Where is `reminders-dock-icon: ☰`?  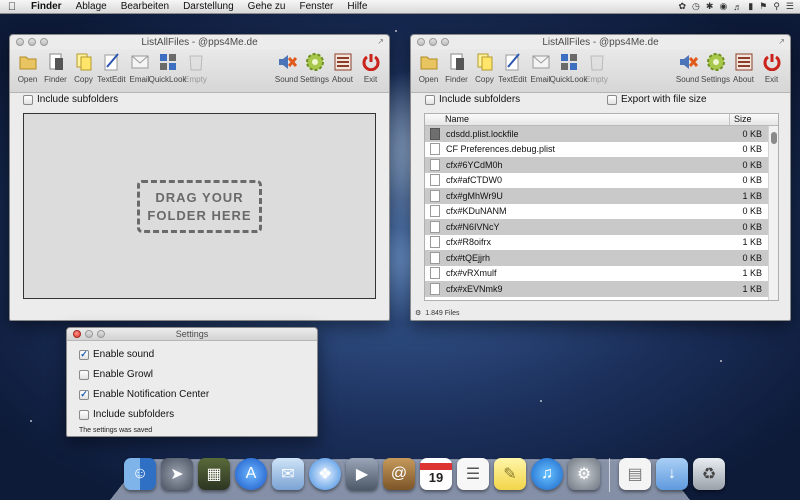
reminders-dock-icon: ☰ is located at coordinates (473, 474).